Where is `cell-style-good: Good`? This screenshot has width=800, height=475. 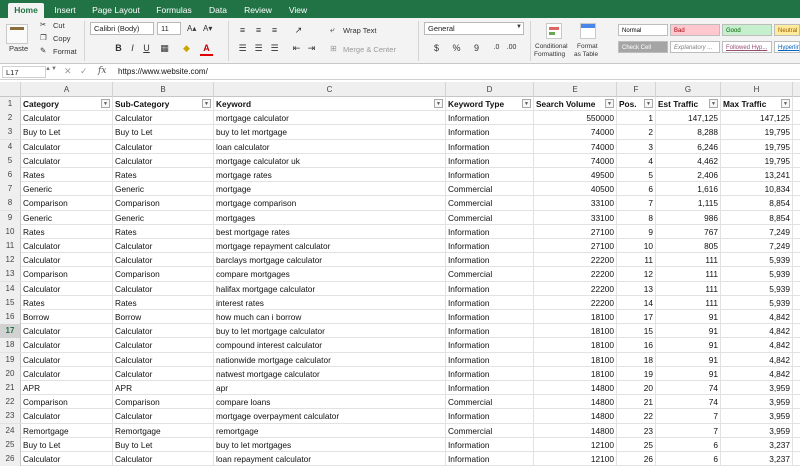 cell-style-good: Good is located at coordinates (747, 30).